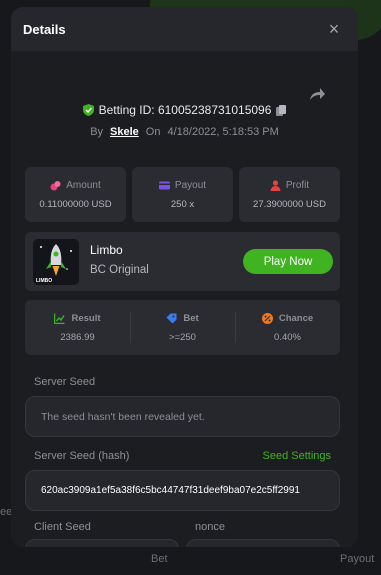 This screenshot has width=381, height=575. What do you see at coordinates (62, 527) in the screenshot?
I see `client-seed-label: Client Seed` at bounding box center [62, 527].